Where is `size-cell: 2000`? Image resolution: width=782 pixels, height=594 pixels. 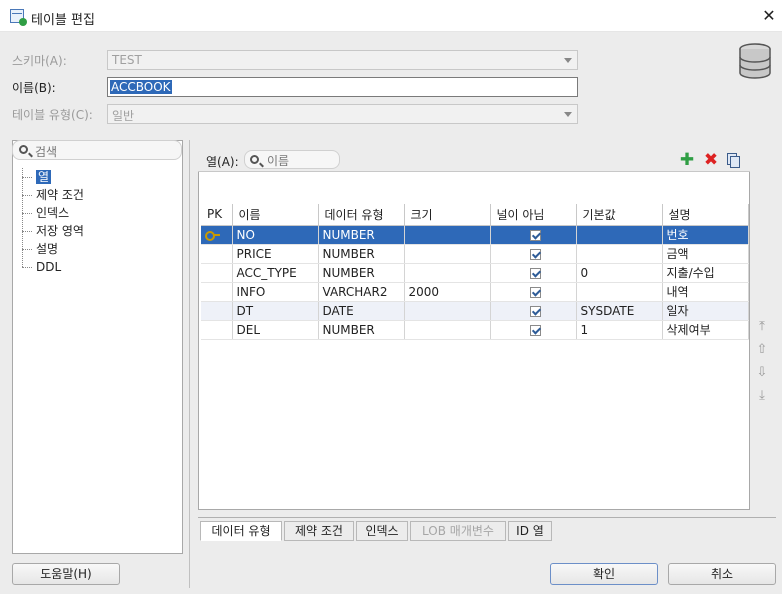 size-cell: 2000 is located at coordinates (447, 292).